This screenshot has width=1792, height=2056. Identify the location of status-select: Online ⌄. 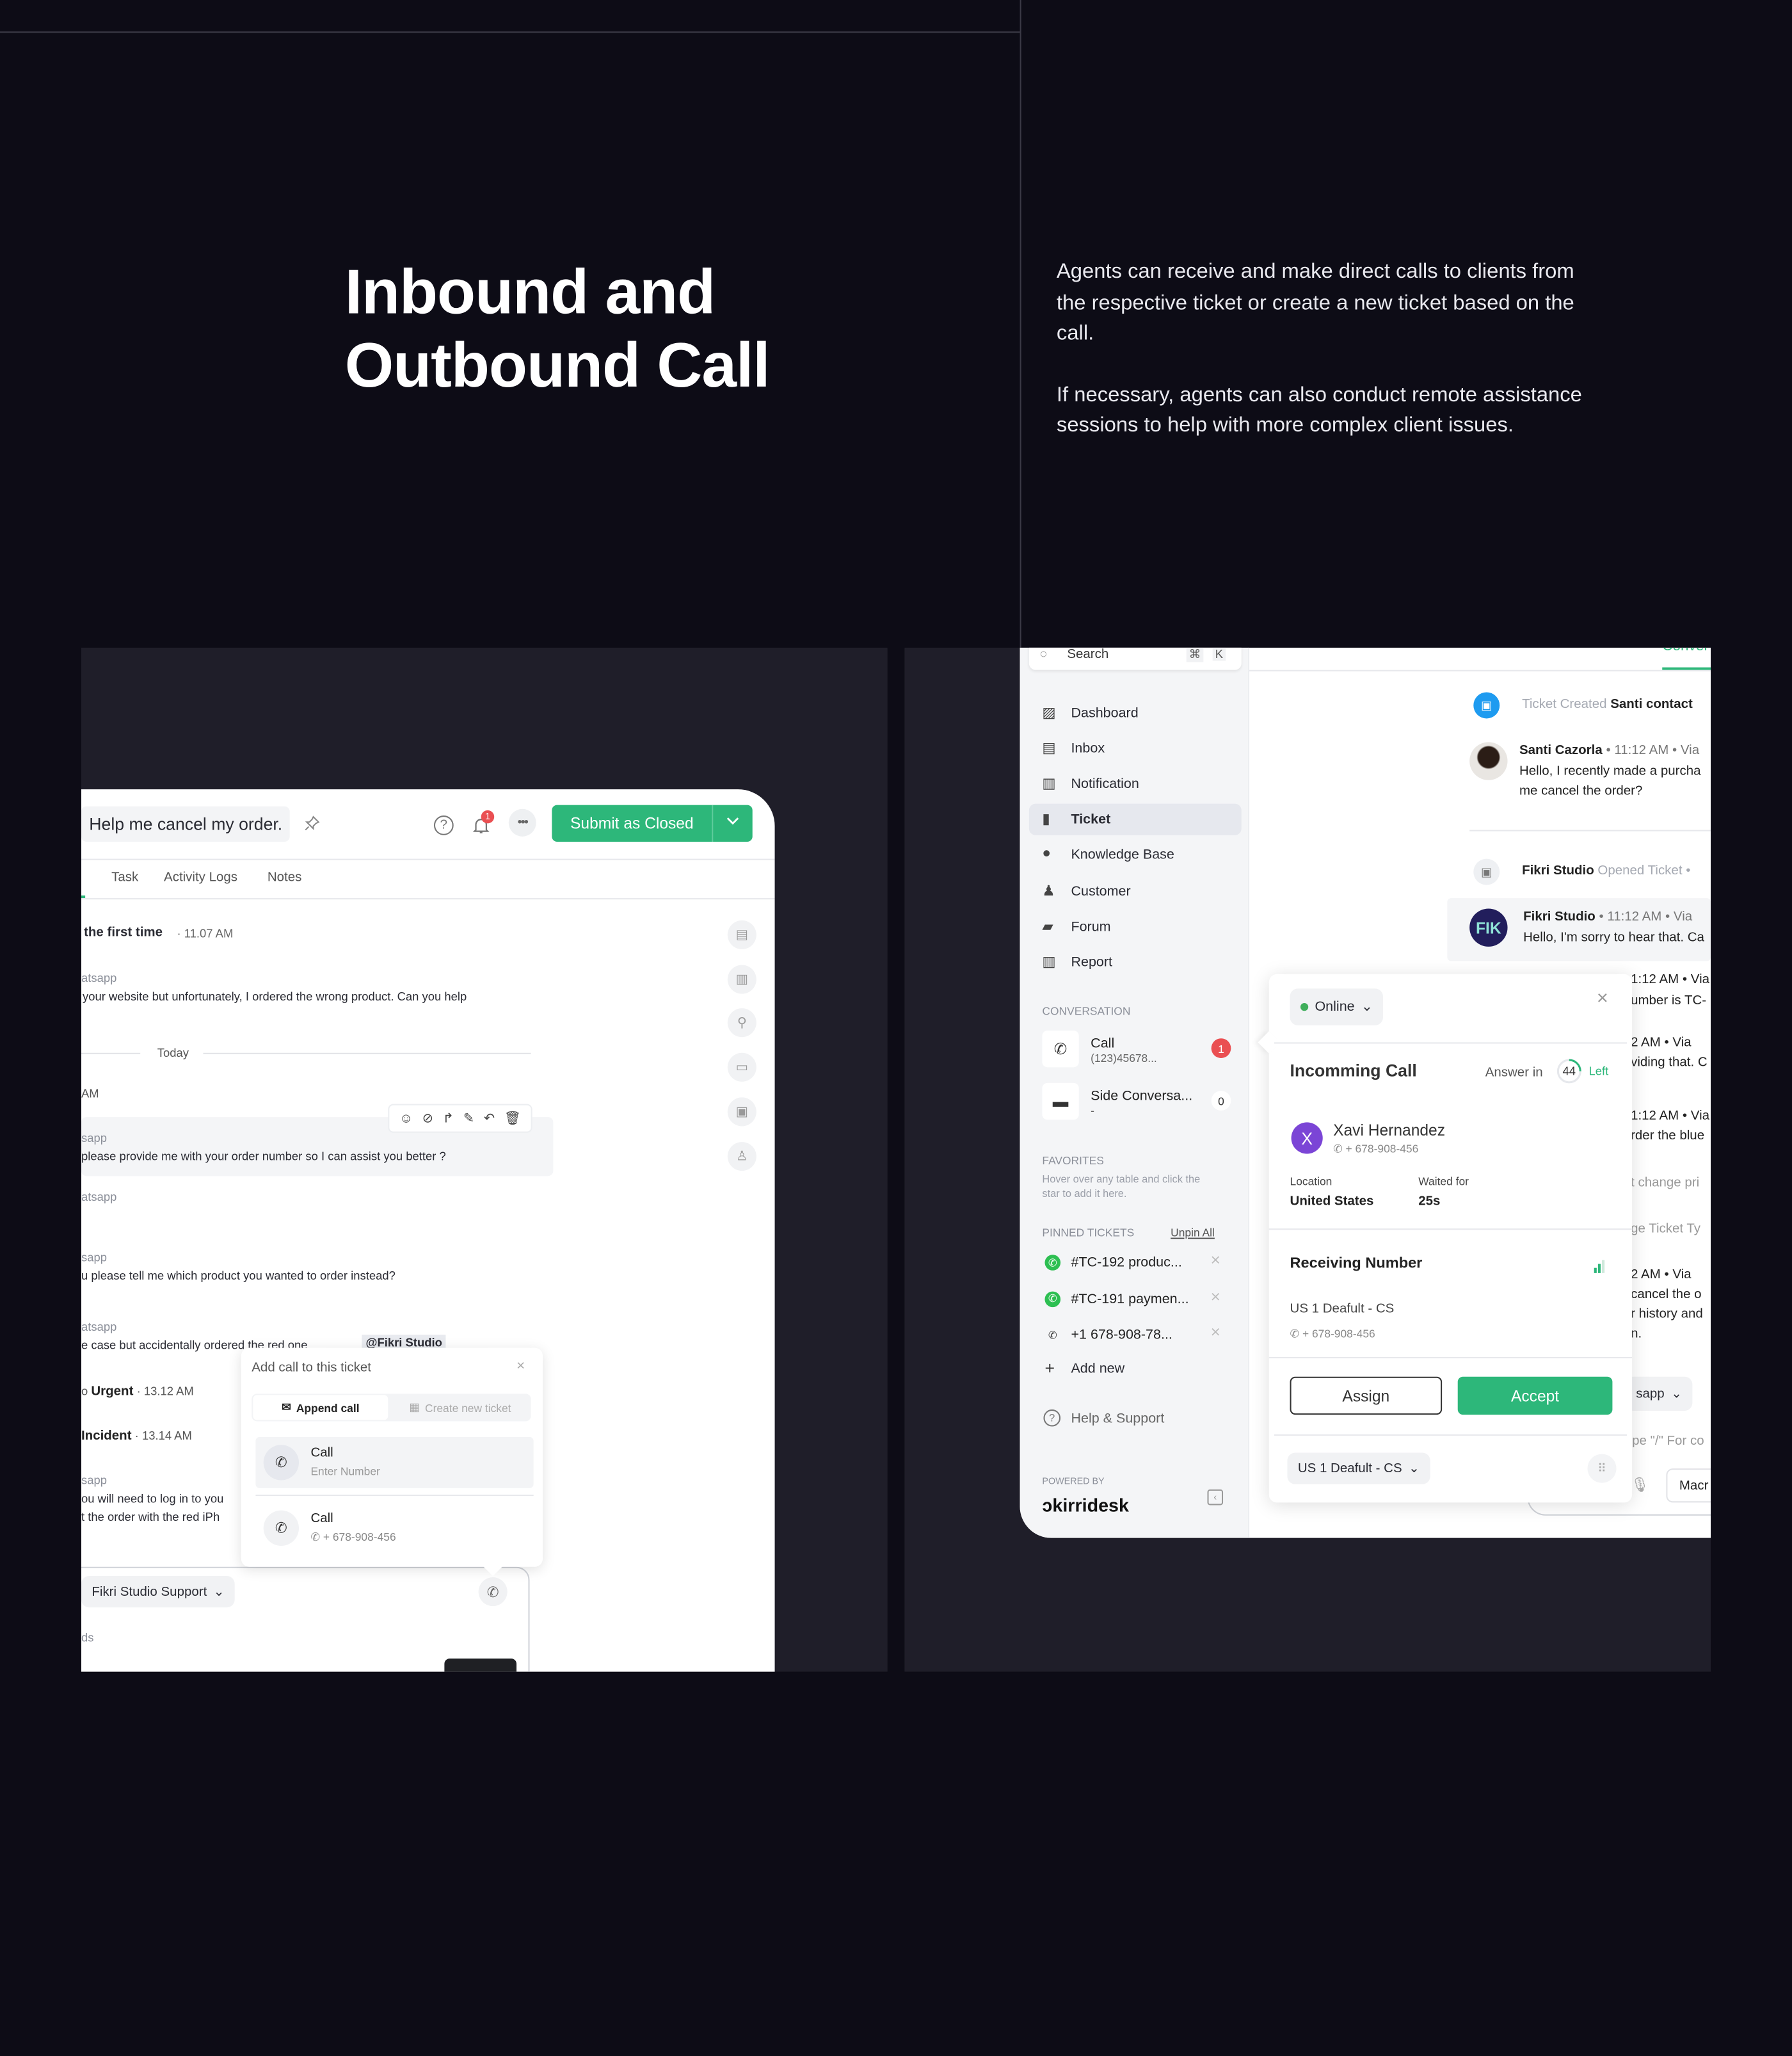
(1337, 1006).